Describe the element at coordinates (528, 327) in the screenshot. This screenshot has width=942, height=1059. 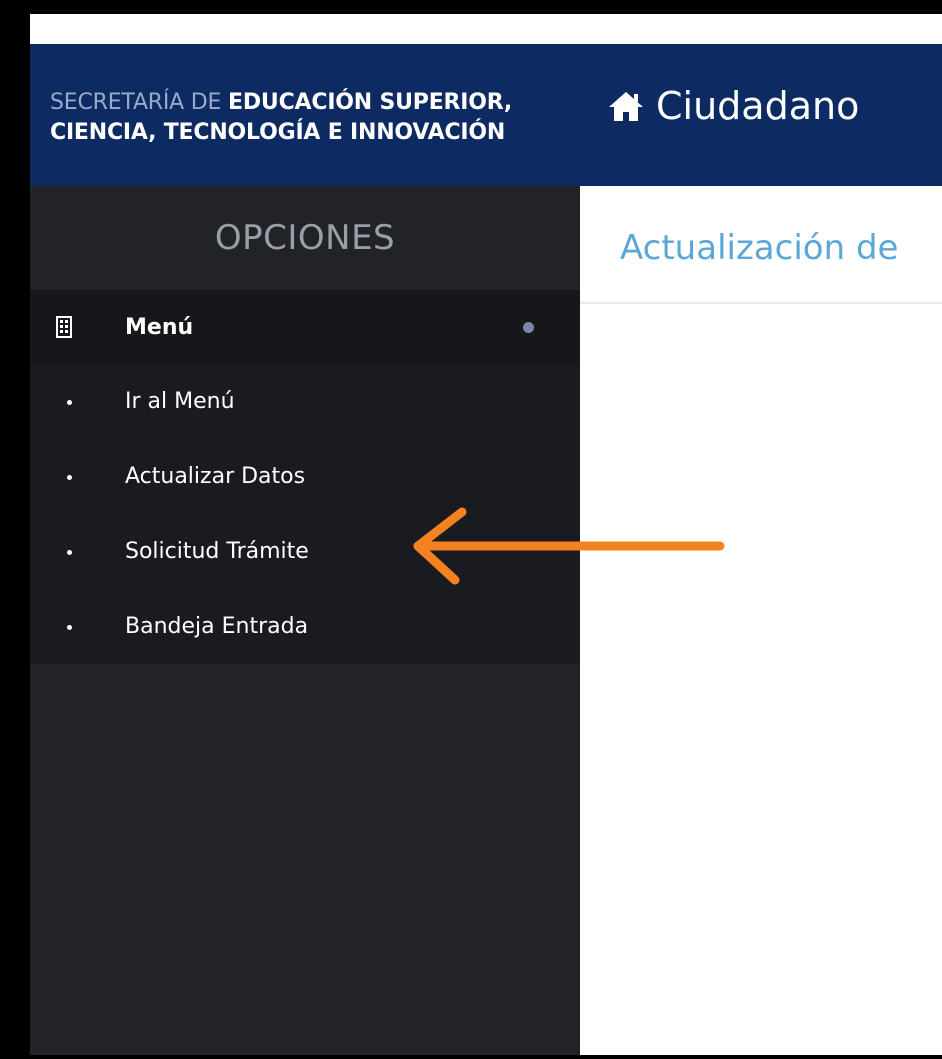
I see `menu-indicator-dot` at that location.